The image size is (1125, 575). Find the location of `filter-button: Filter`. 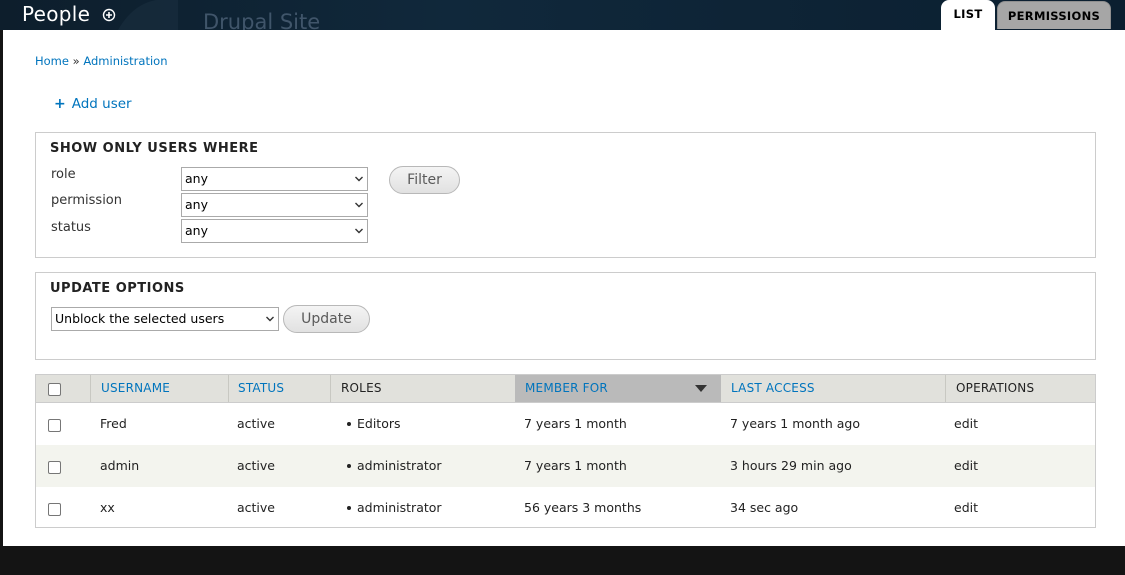

filter-button: Filter is located at coordinates (424, 180).